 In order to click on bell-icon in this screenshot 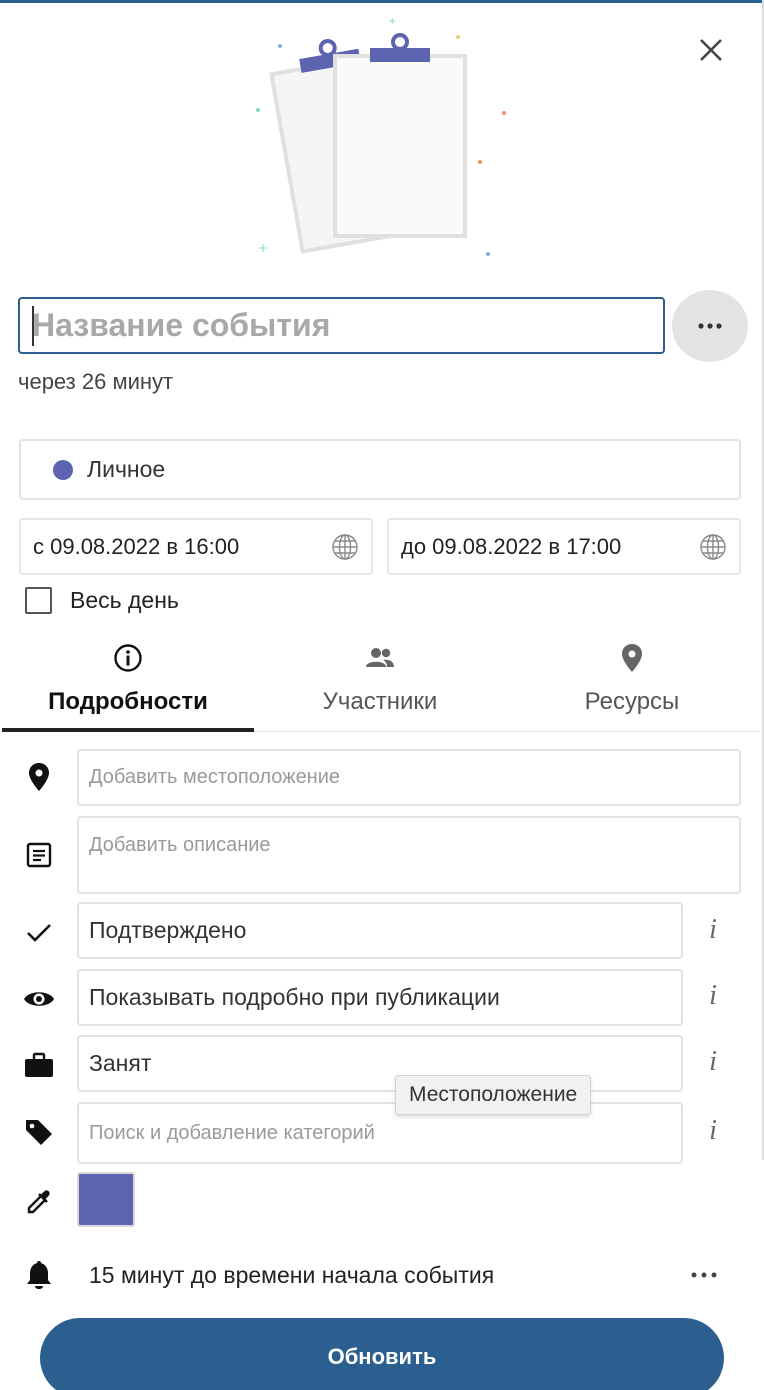, I will do `click(39, 1276)`.